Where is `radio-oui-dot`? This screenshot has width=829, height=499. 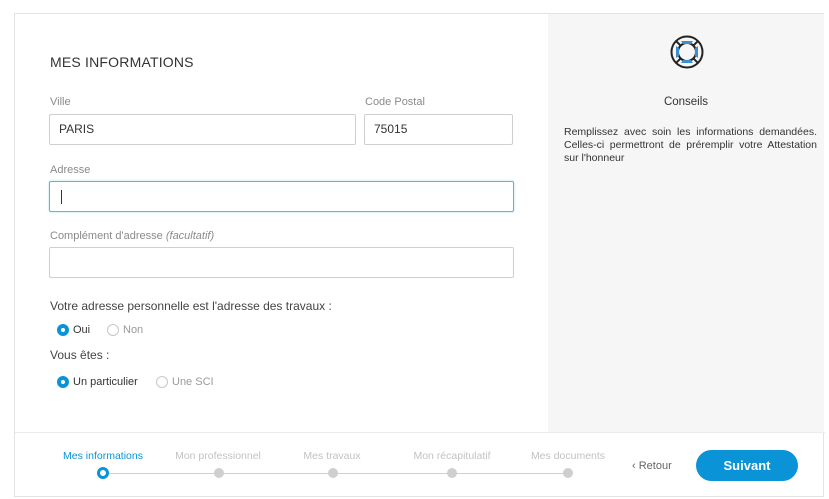 radio-oui-dot is located at coordinates (63, 330).